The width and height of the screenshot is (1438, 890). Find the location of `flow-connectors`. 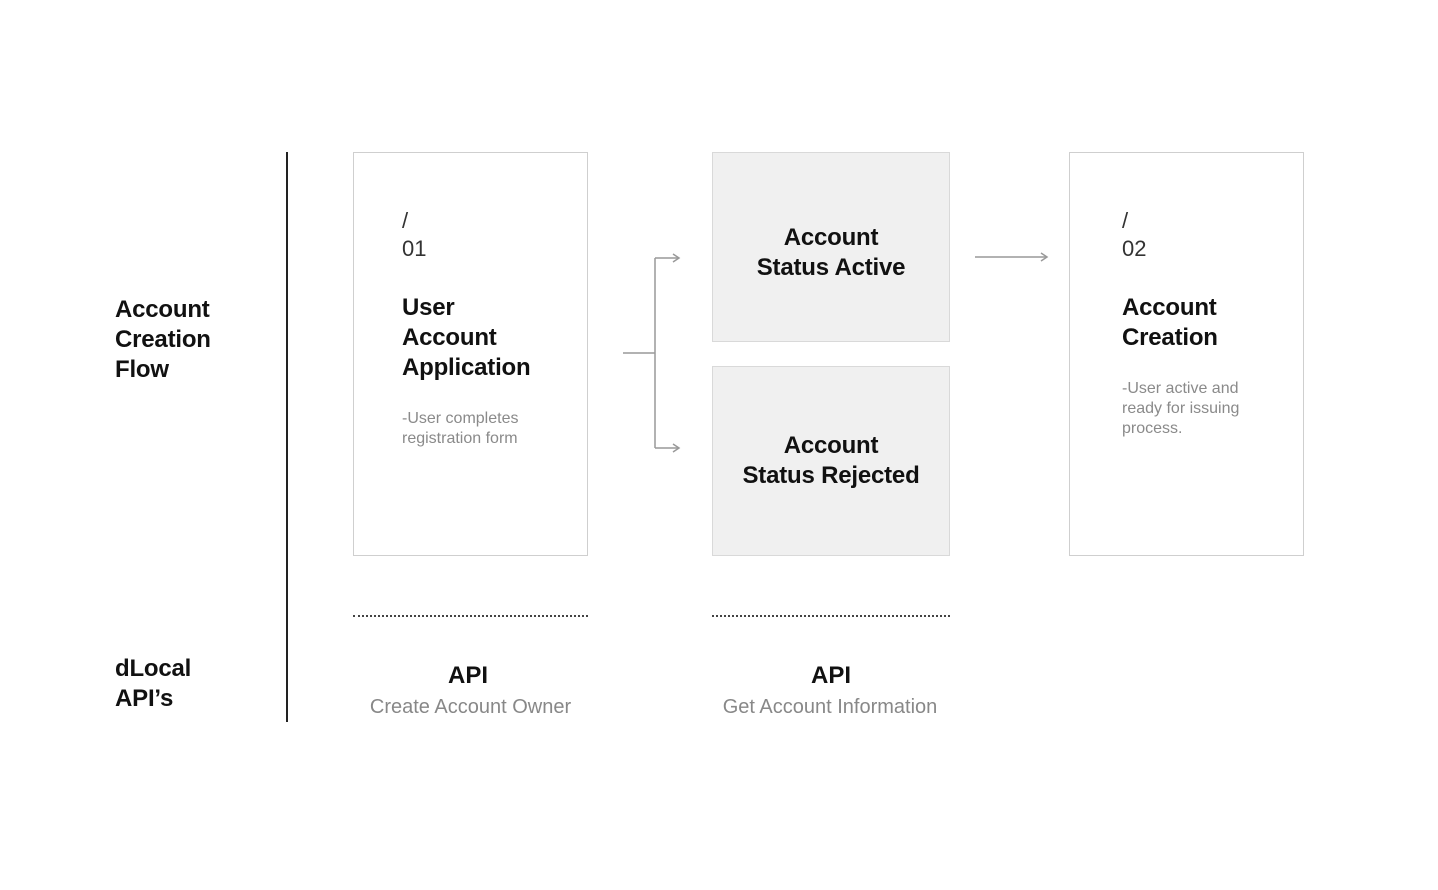

flow-connectors is located at coordinates (836, 352).